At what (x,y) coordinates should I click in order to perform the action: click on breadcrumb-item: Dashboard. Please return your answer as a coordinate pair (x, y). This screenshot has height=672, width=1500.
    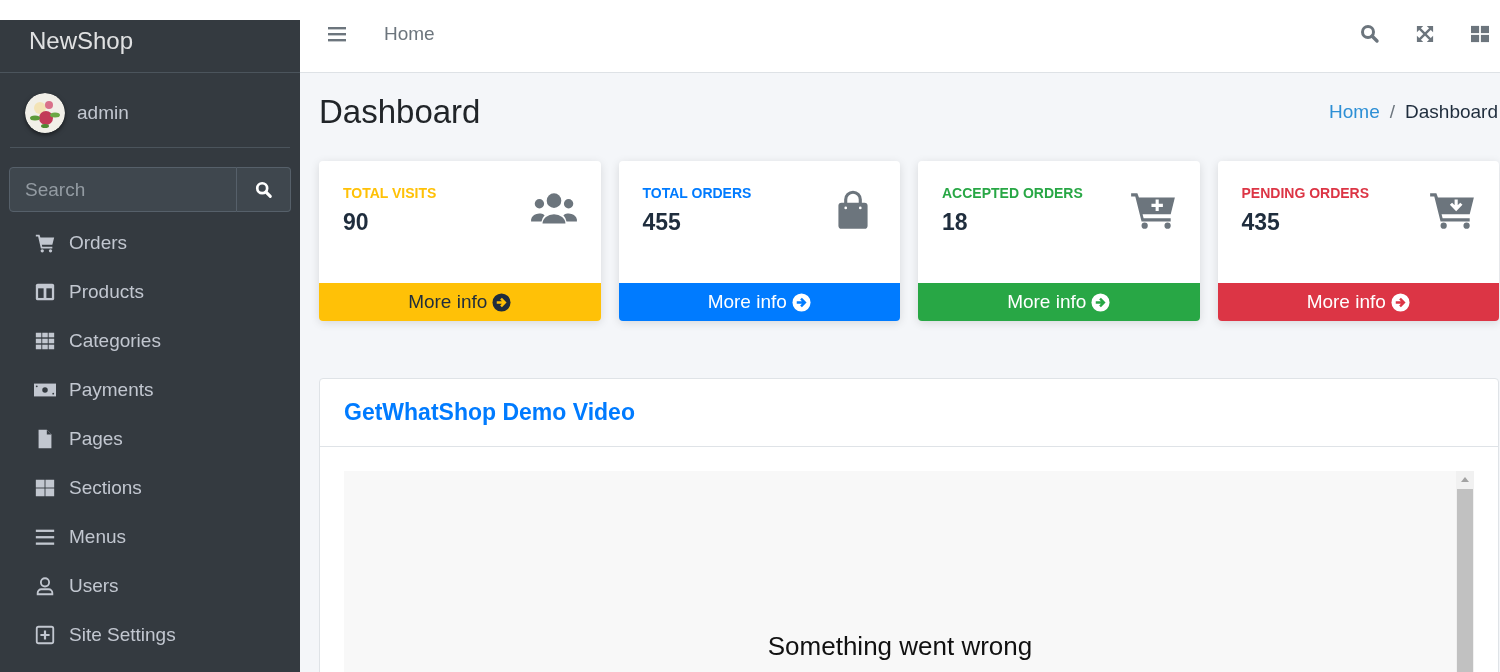
    Looking at the image, I should click on (1451, 112).